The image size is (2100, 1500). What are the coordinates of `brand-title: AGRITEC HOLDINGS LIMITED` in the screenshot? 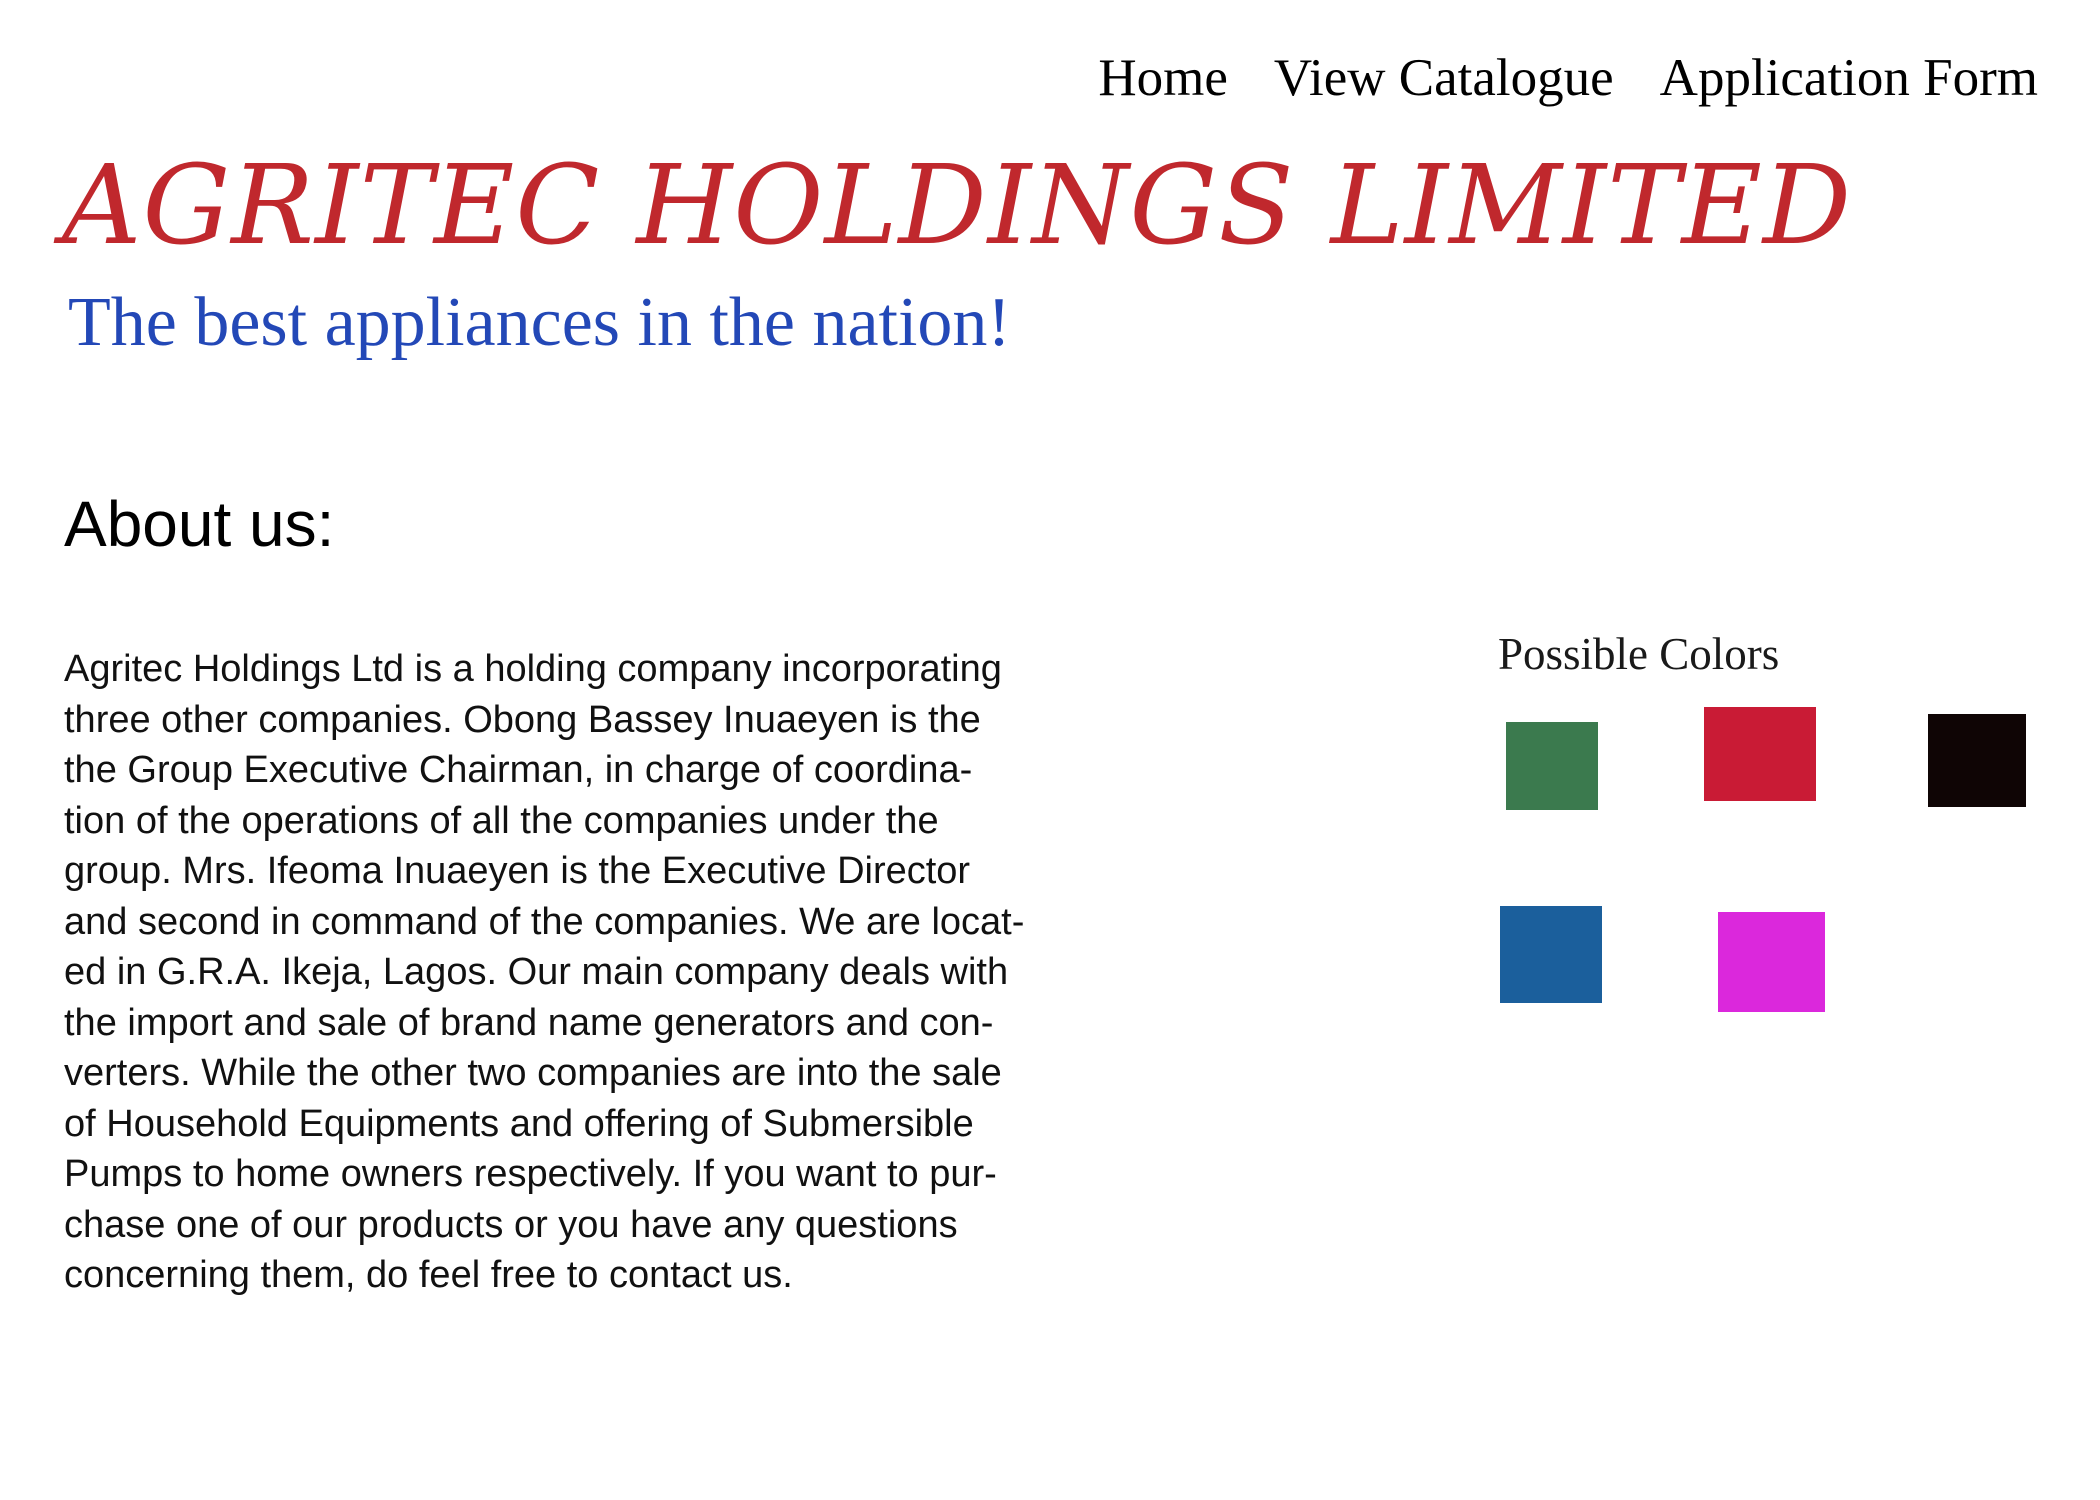 It's located at (957, 205).